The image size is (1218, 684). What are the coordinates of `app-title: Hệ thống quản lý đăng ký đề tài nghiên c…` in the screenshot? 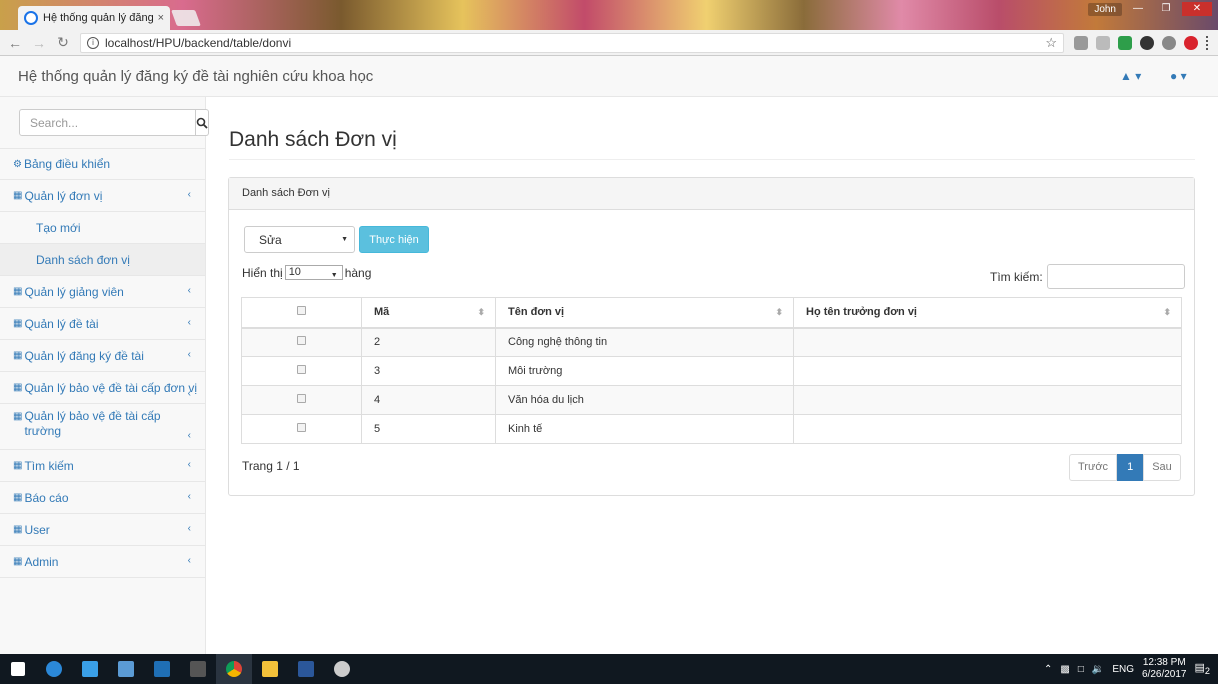 It's located at (195, 76).